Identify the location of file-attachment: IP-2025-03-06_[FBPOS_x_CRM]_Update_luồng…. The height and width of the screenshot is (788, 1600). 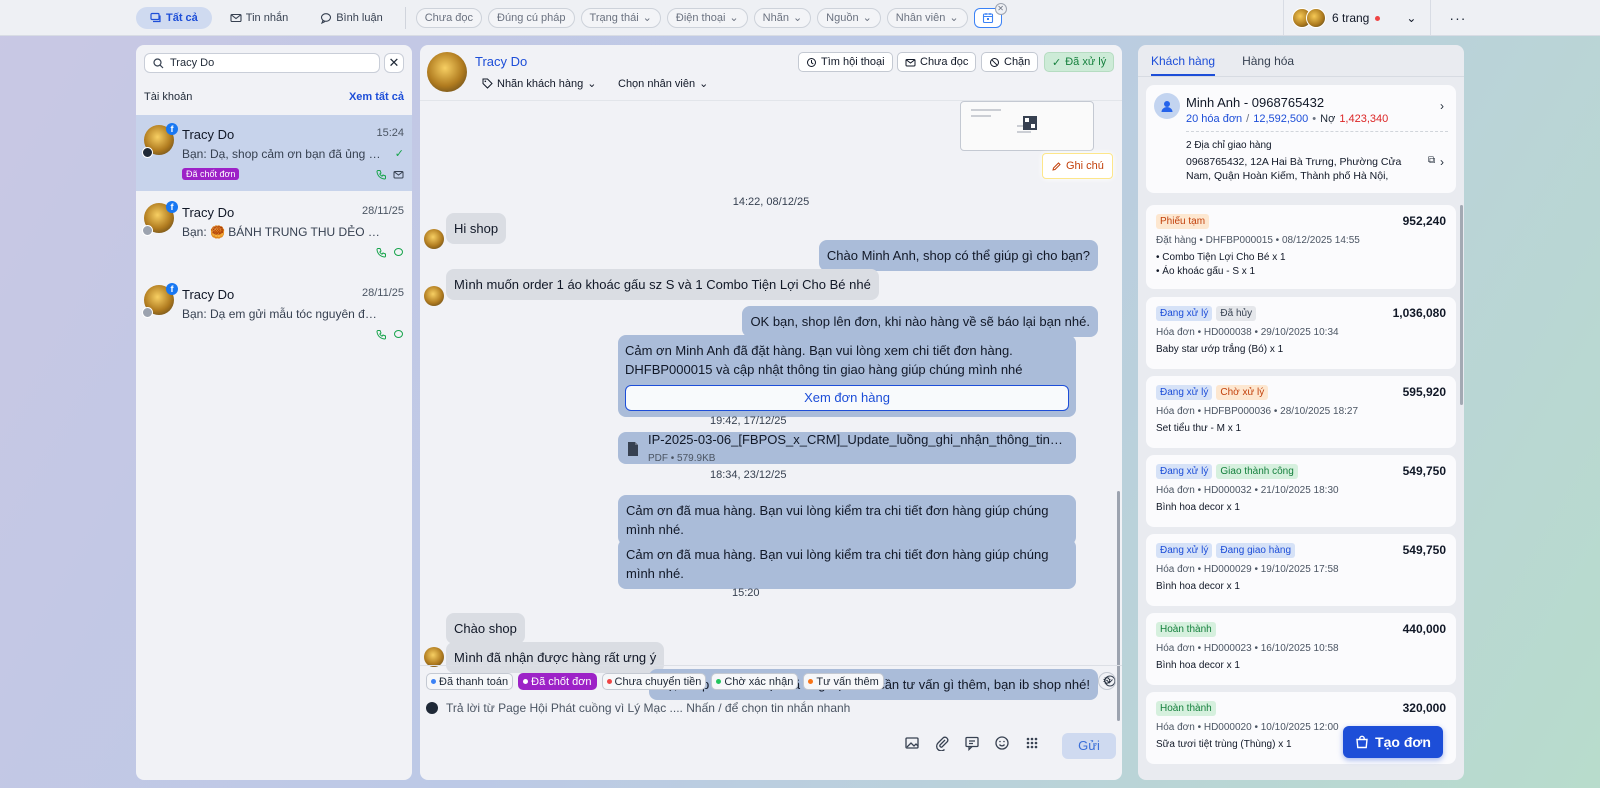
(847, 448).